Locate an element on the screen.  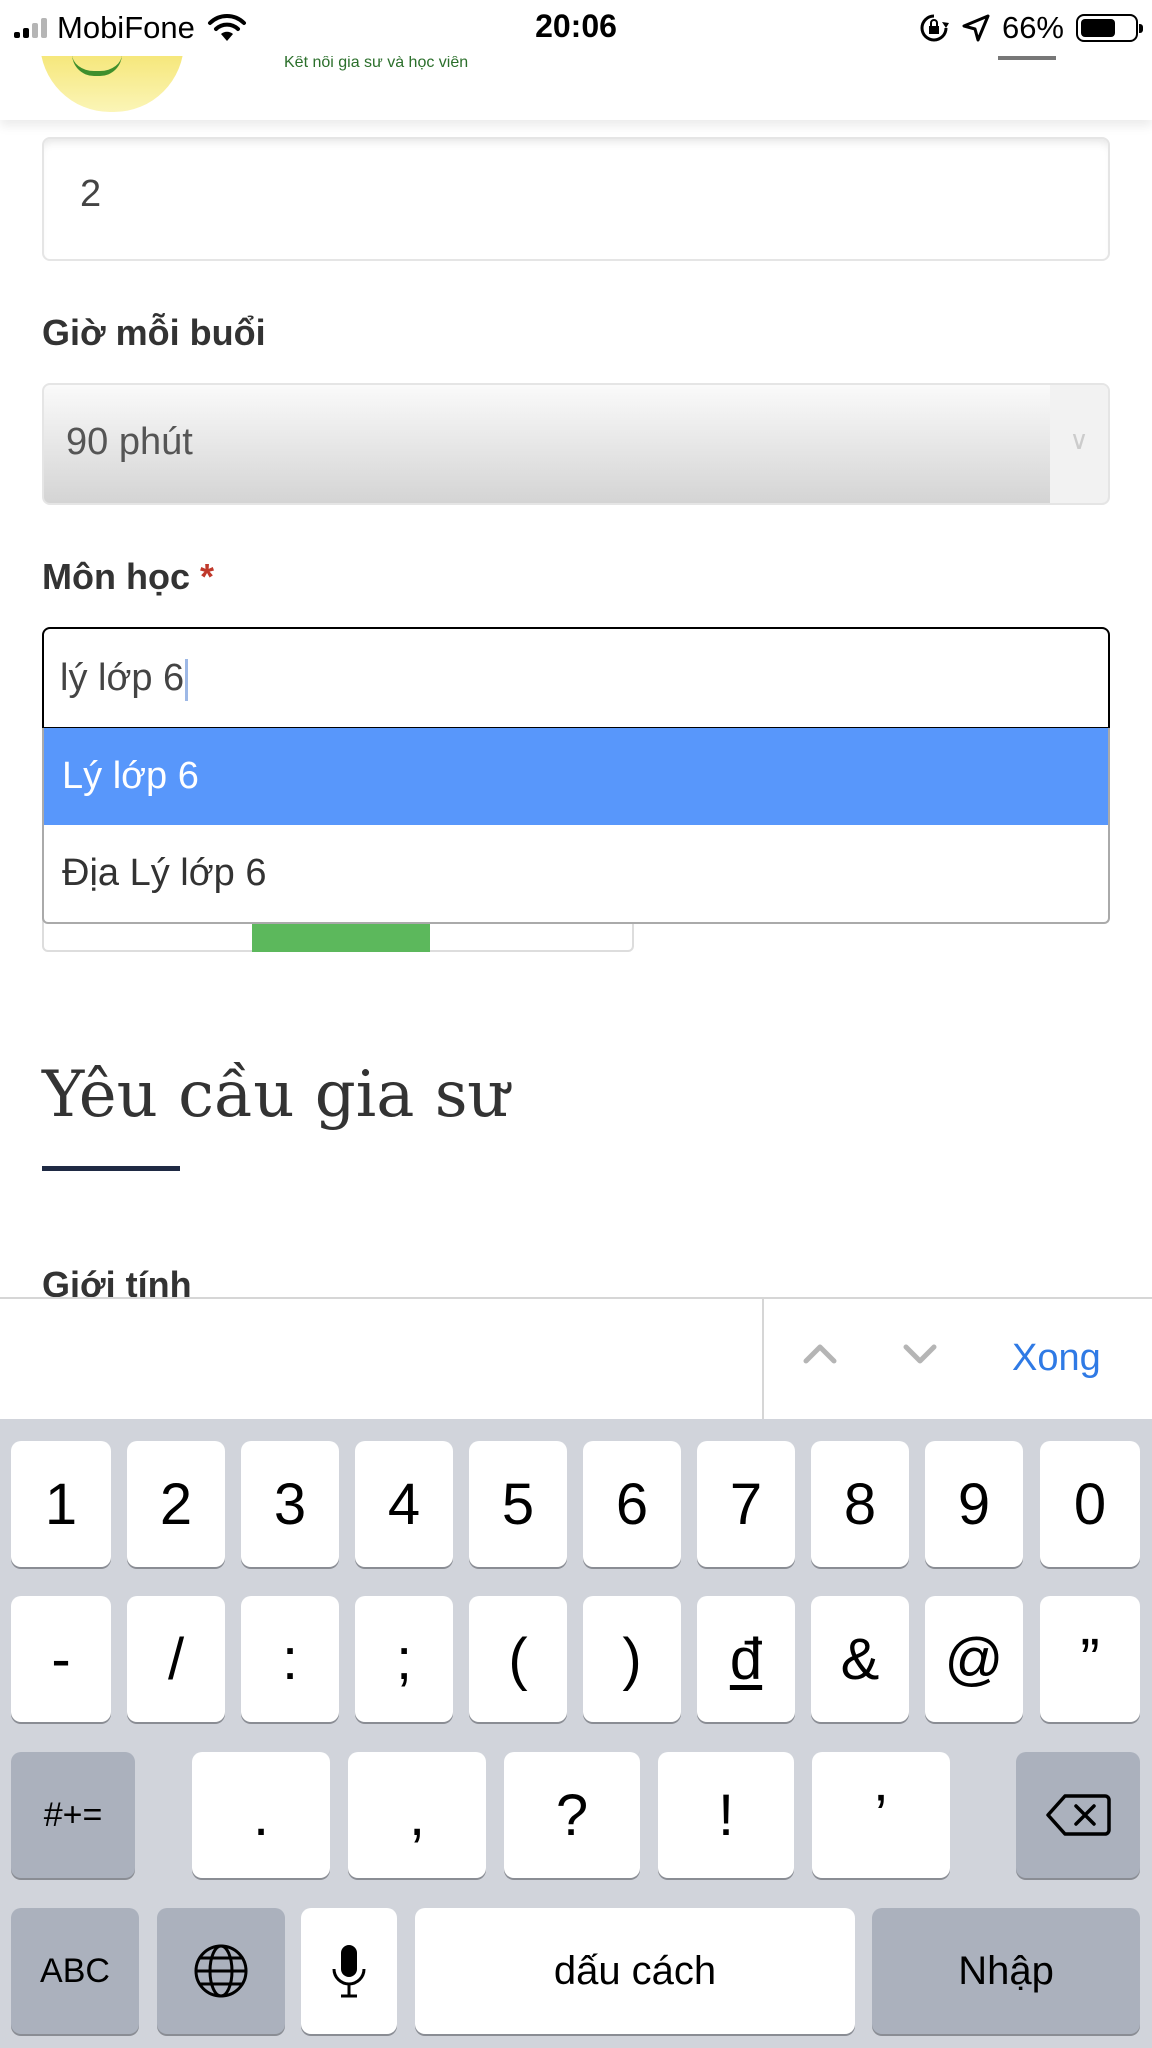
backspace-key is located at coordinates (1078, 1815).